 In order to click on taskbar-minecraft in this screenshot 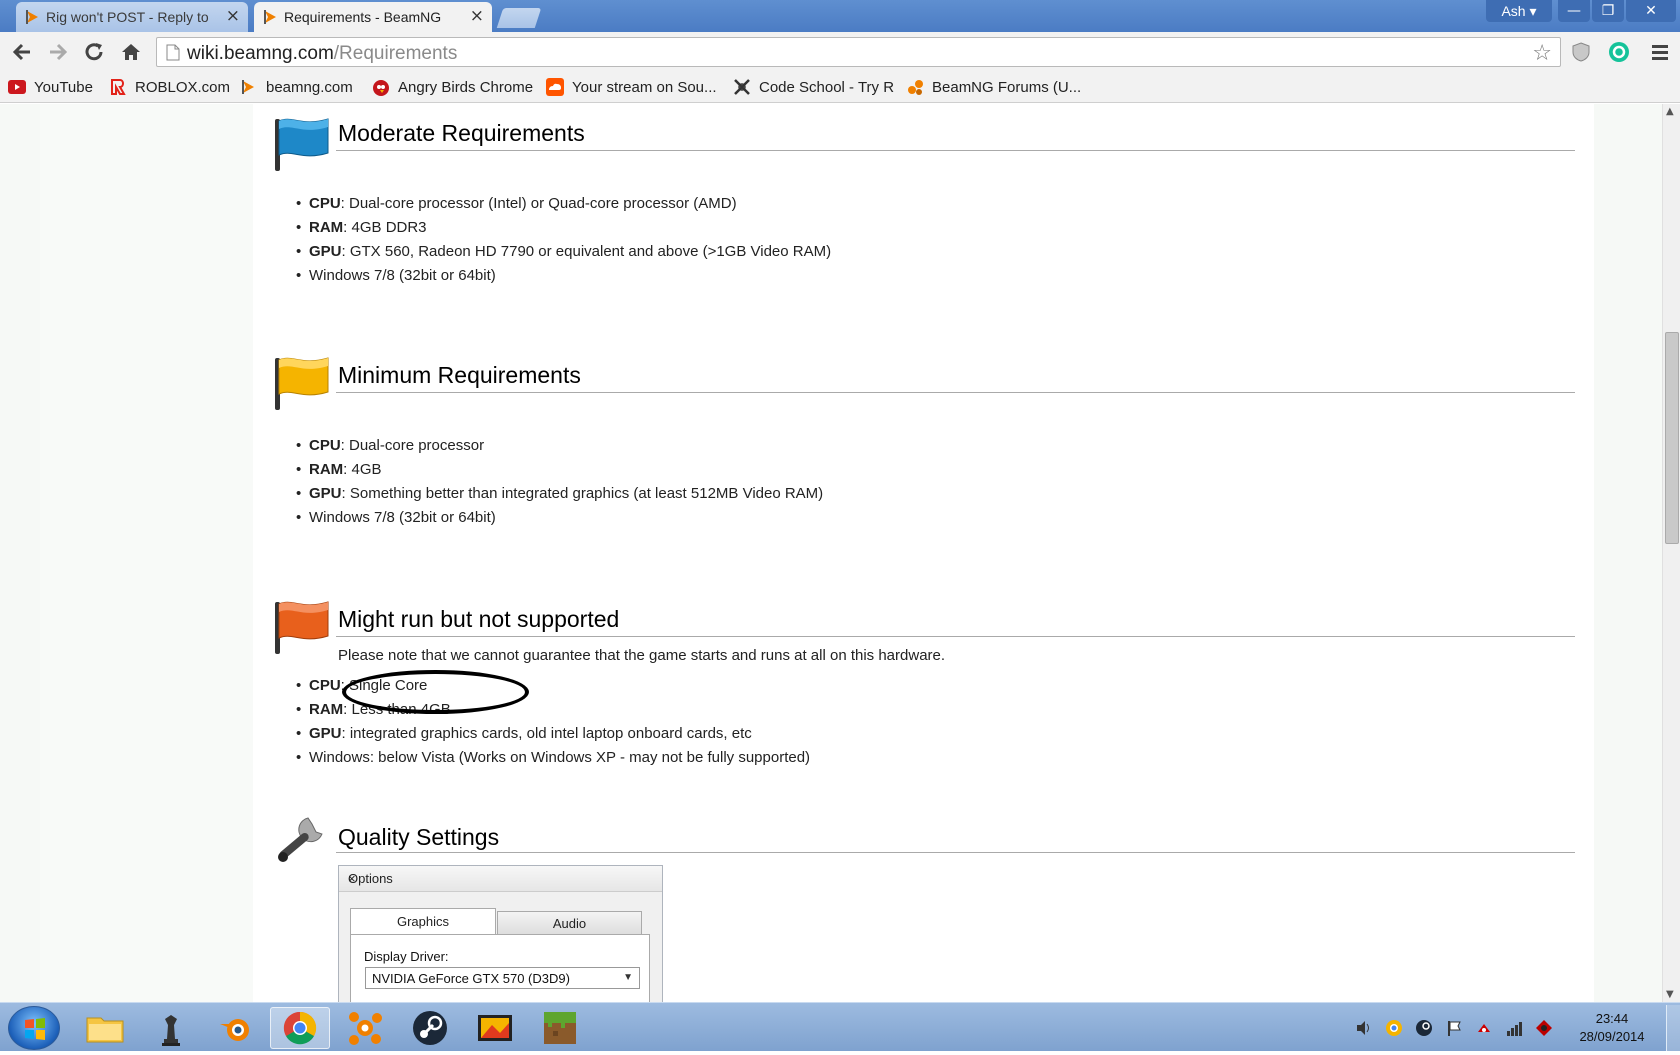, I will do `click(560, 1028)`.